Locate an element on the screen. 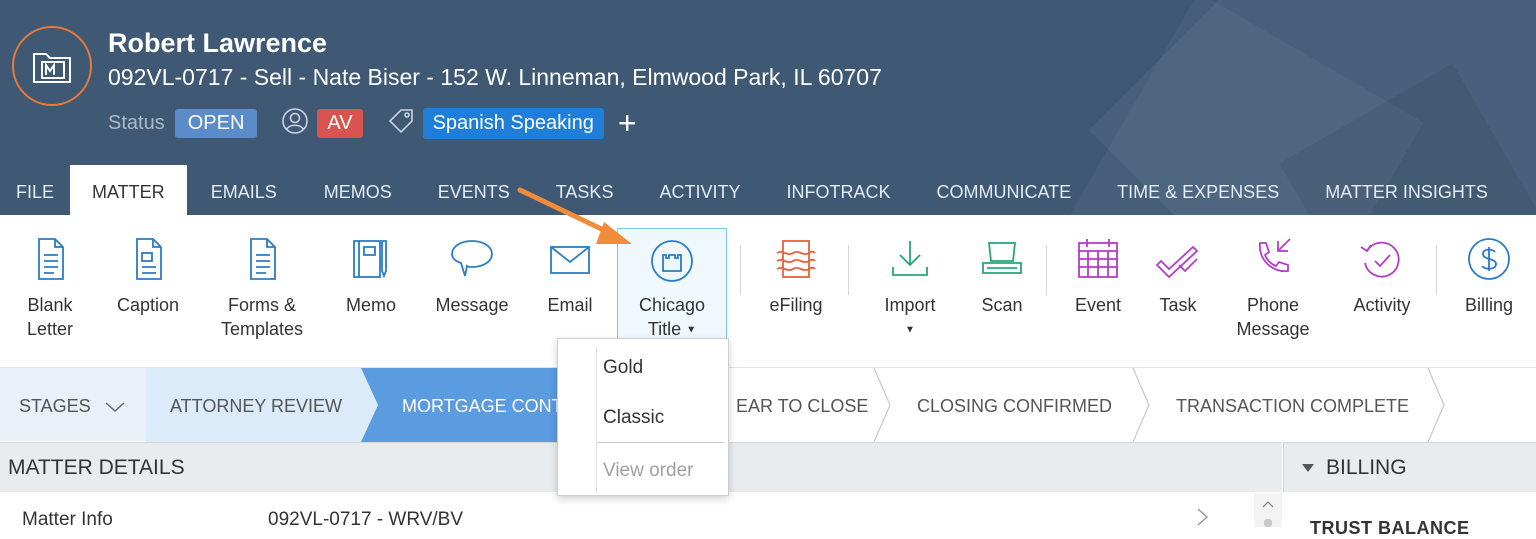  status-badge: OPEN is located at coordinates (216, 123).